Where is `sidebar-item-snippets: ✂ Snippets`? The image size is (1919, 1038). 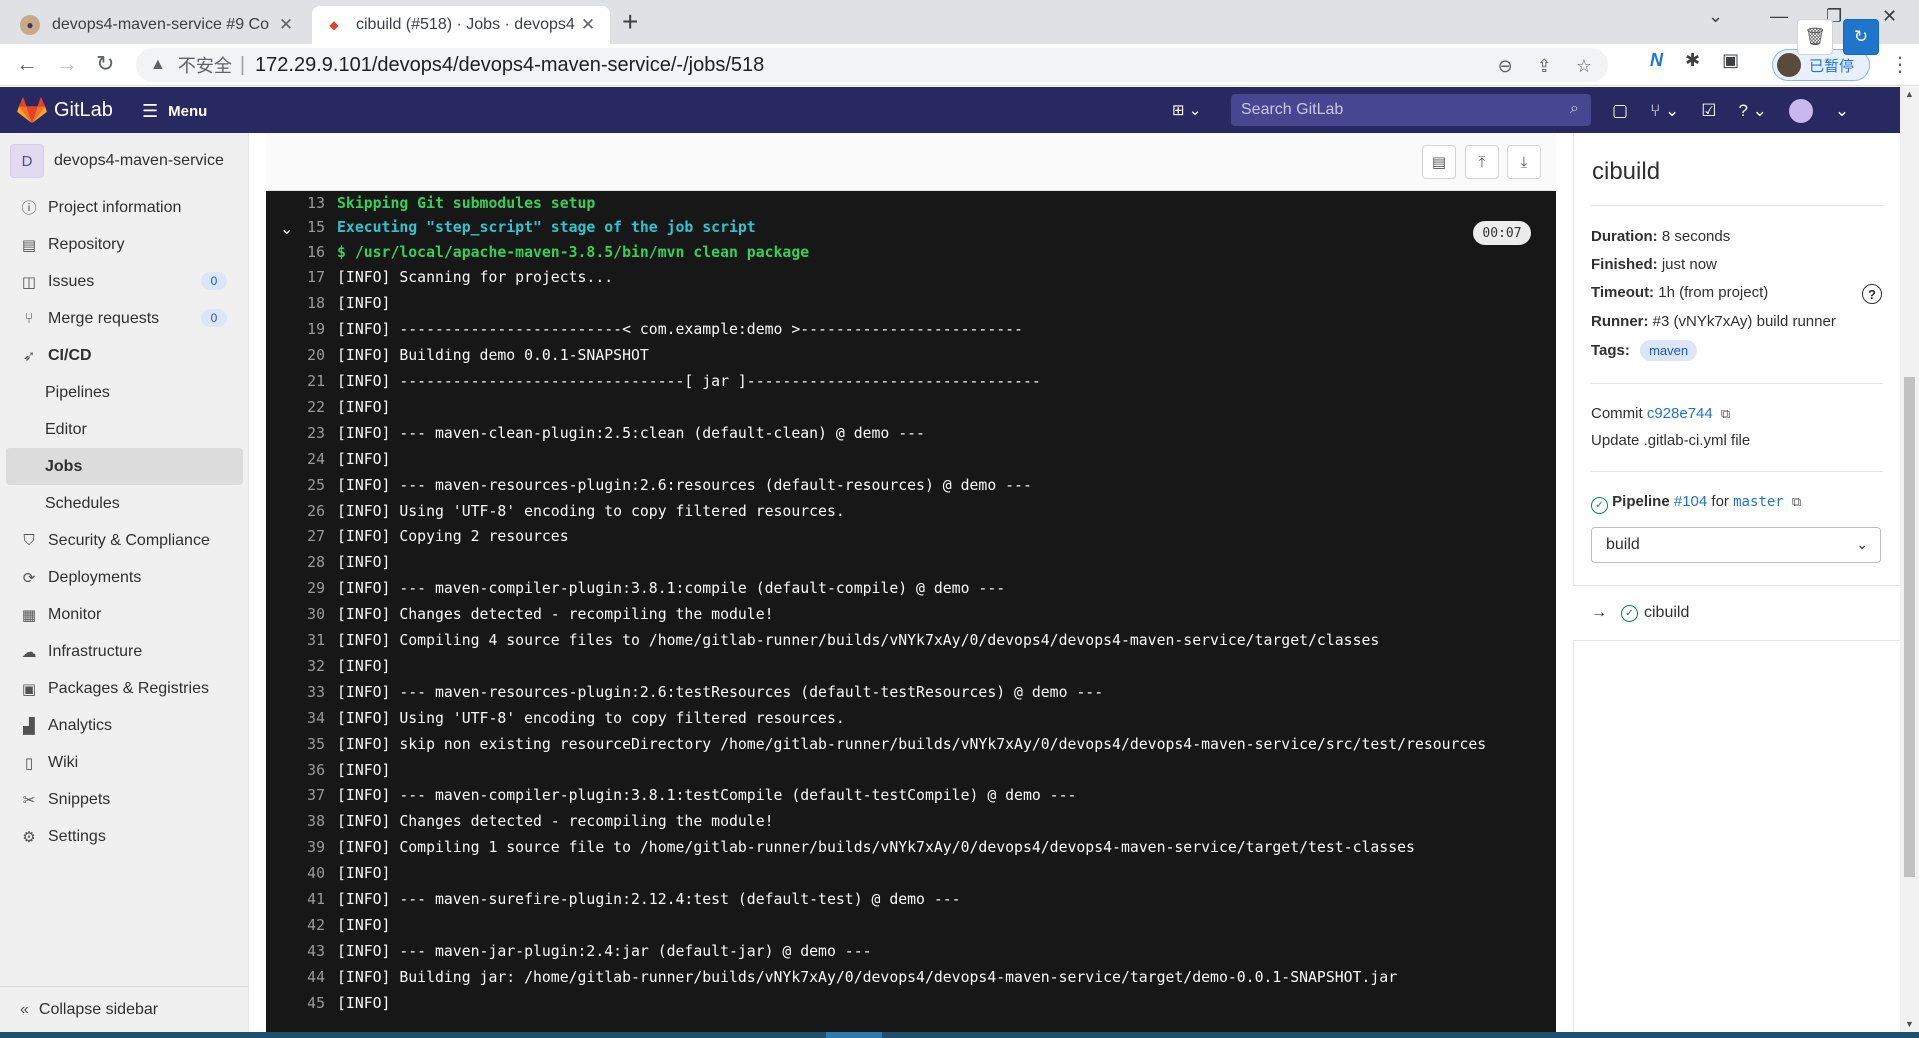 sidebar-item-snippets: ✂ Snippets is located at coordinates (124, 799).